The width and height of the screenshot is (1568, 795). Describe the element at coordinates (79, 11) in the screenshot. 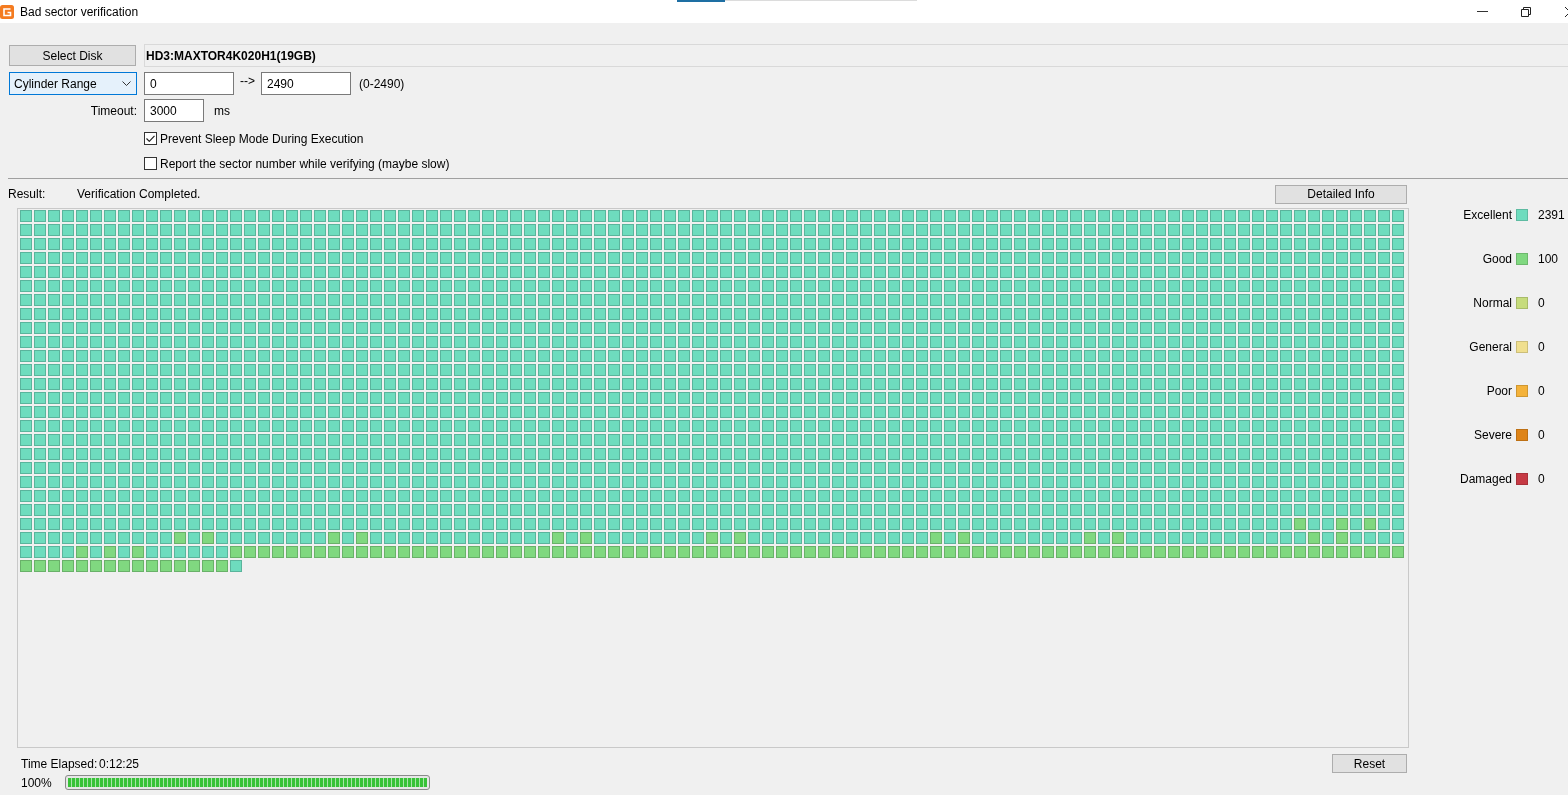

I see `window-title: Bad sector verification` at that location.